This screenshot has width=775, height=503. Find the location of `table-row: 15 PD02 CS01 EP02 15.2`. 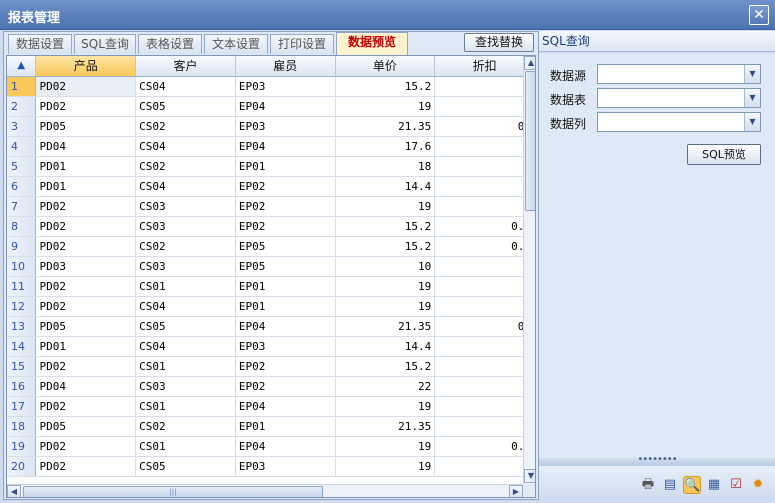

table-row: 15 PD02 CS01 EP02 15.2 is located at coordinates (271, 366).